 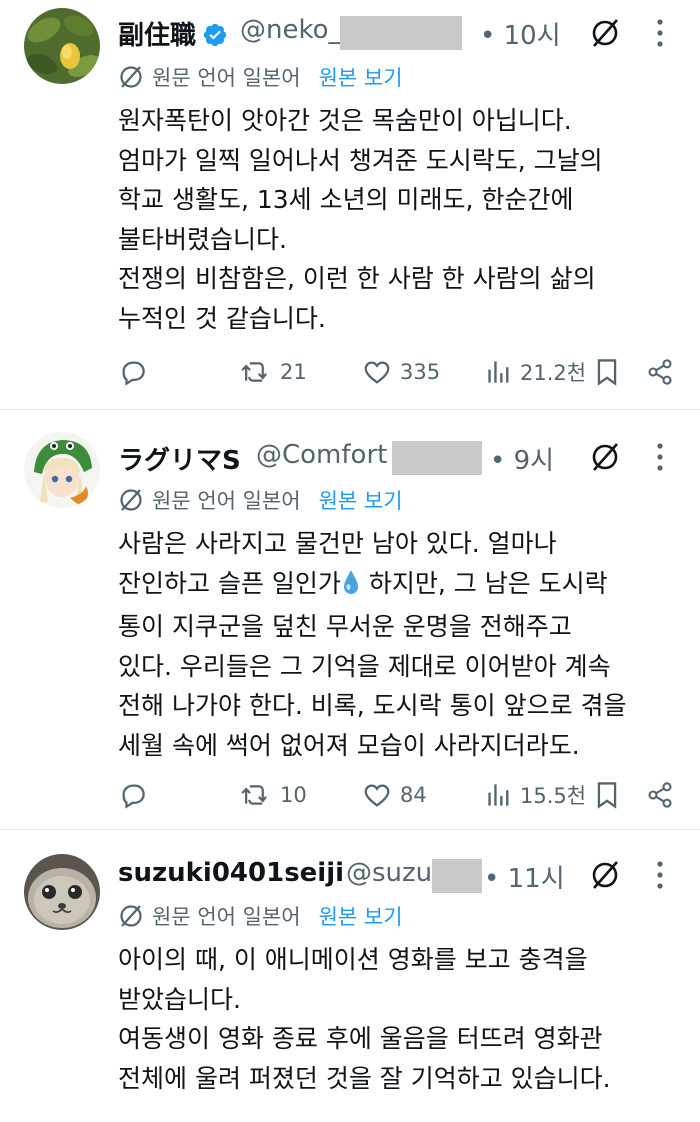 What do you see at coordinates (350, 795) in the screenshot?
I see `action-bar: 10 84 15.5천` at bounding box center [350, 795].